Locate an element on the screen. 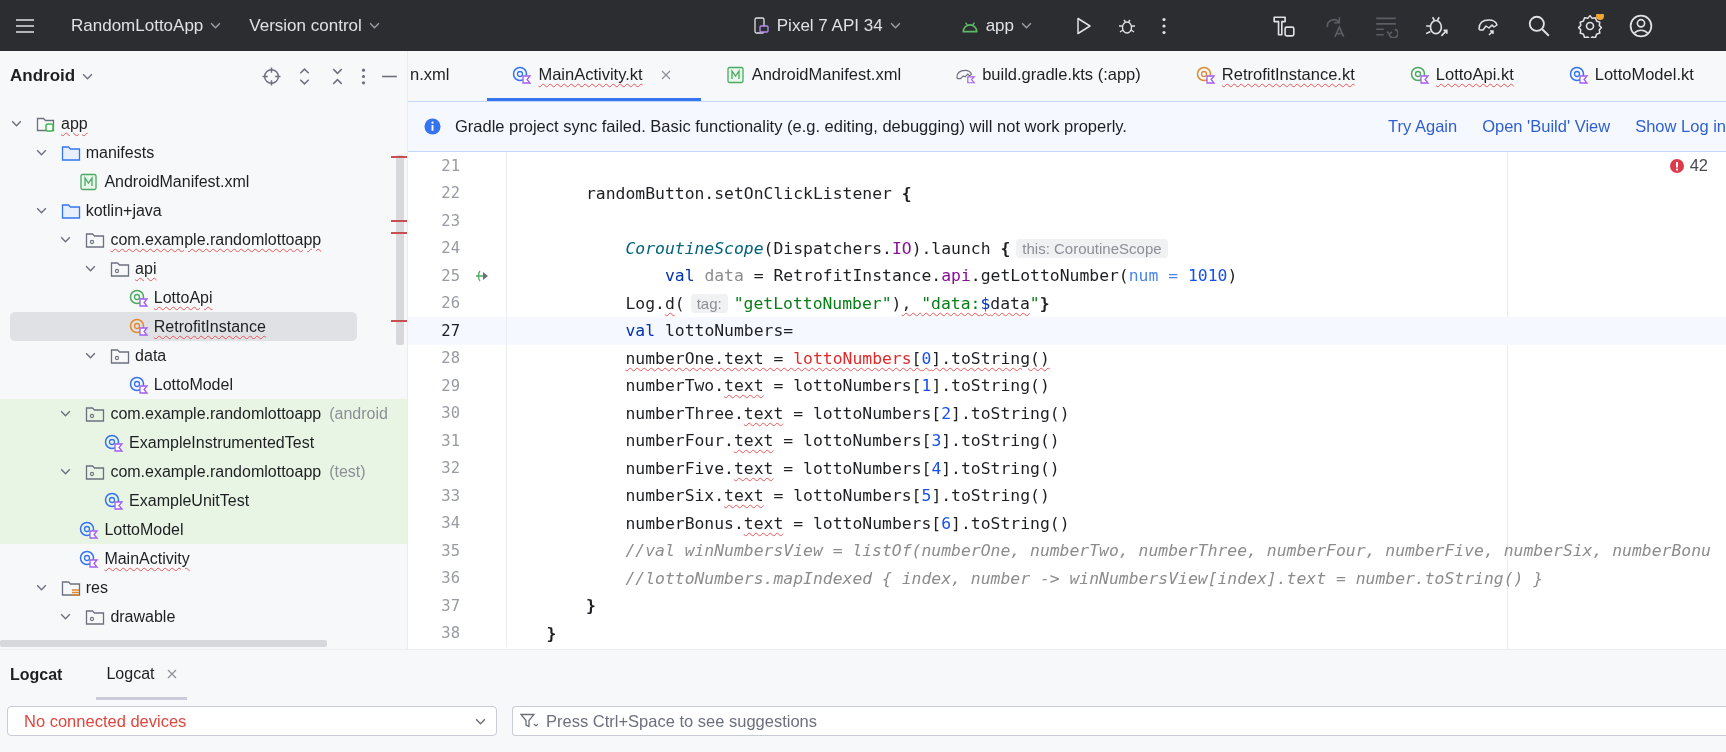 The image size is (1726, 752). tree-item: AndroidManifest.xml is located at coordinates (183, 181).